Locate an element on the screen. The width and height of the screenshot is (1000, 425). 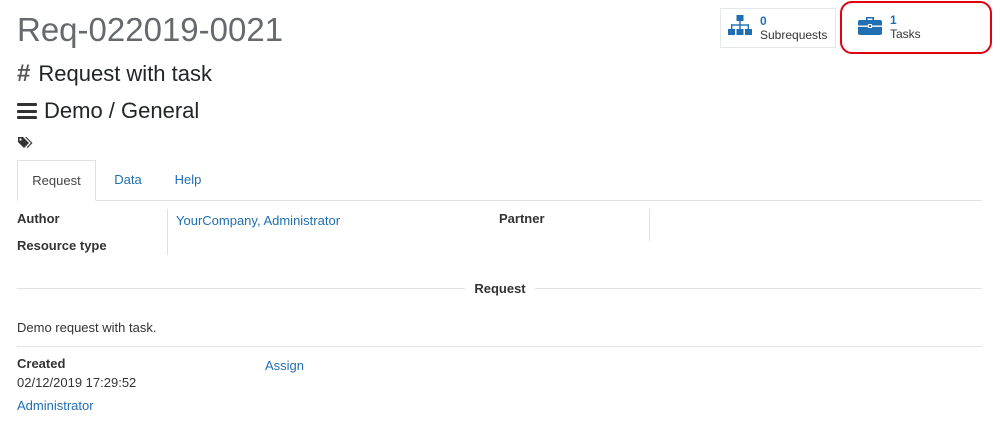
separator-right is located at coordinates (758, 288).